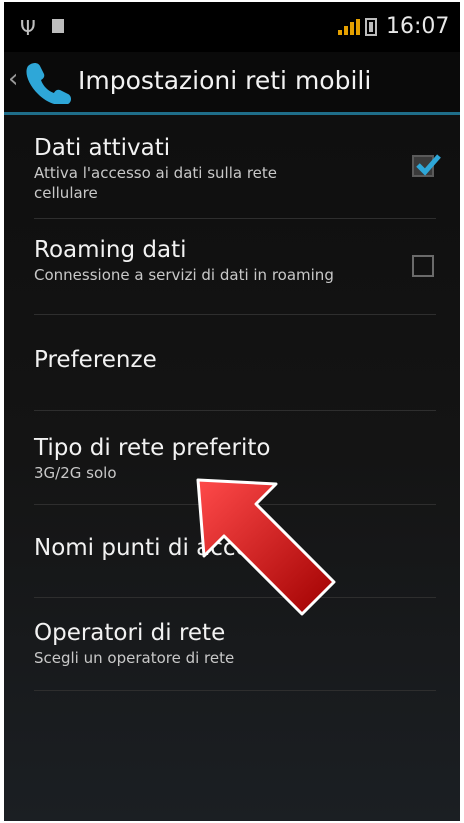 The height and width of the screenshot is (823, 464). I want to click on battery-icon, so click(371, 27).